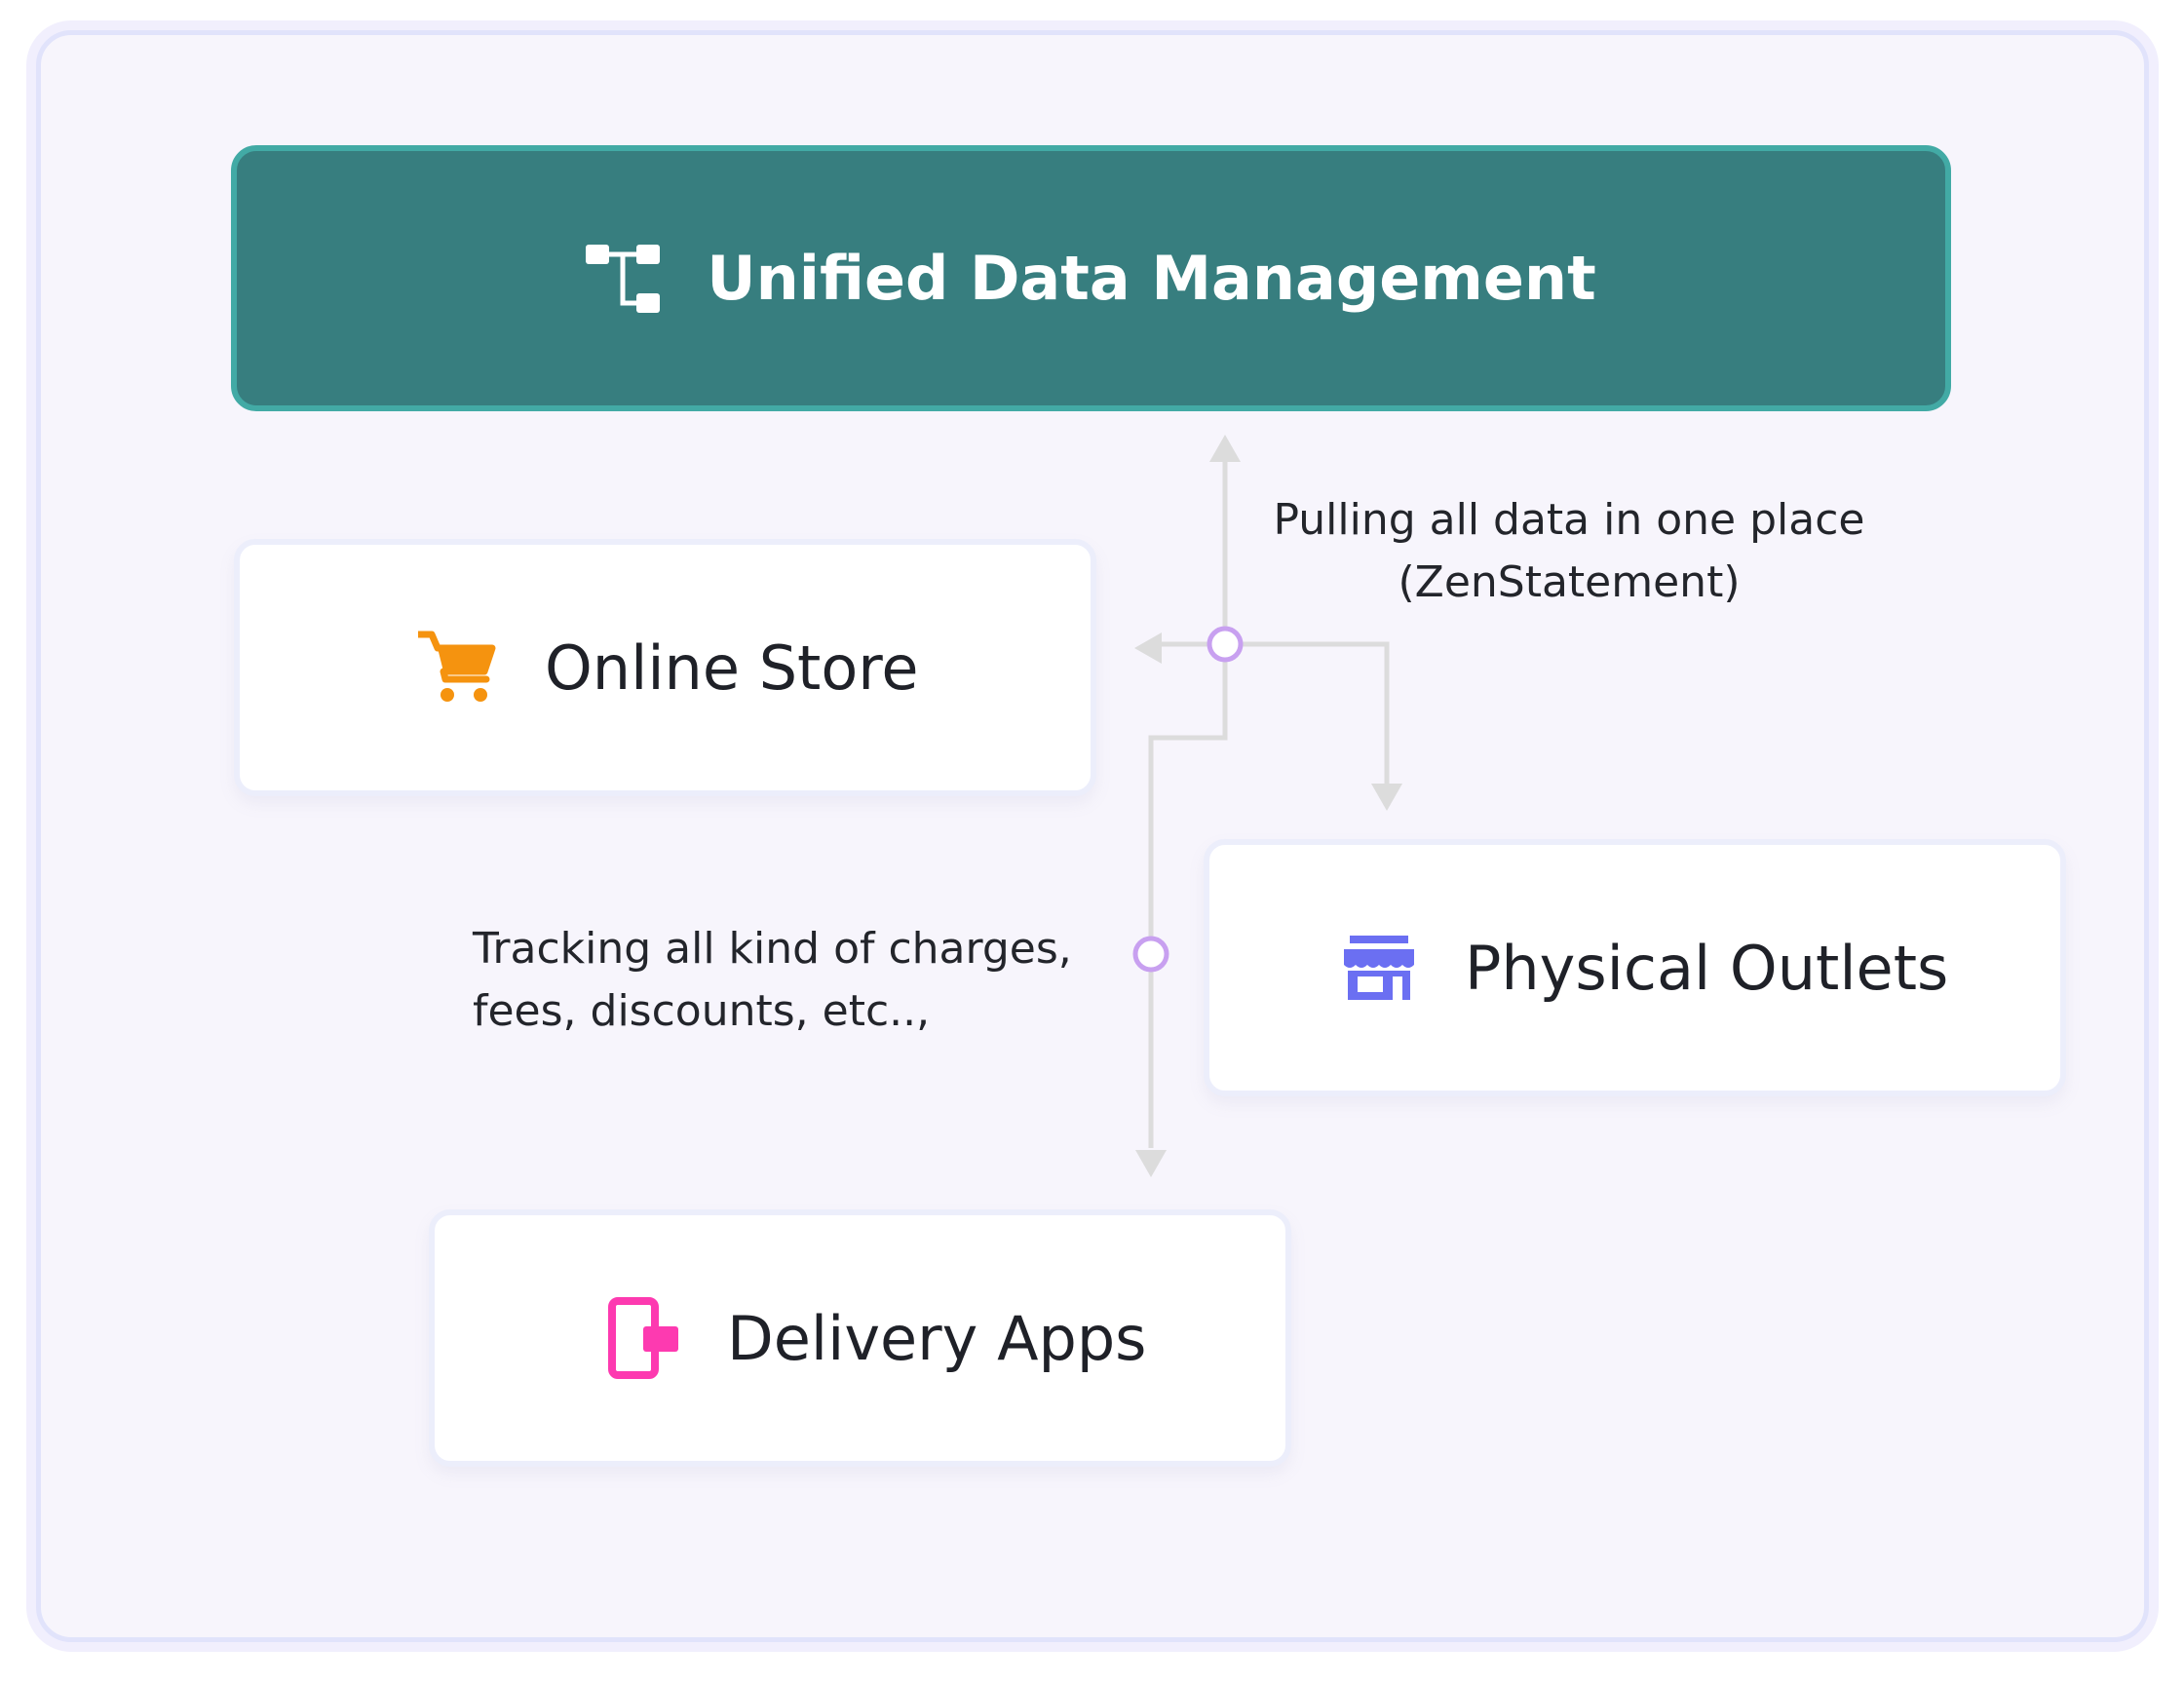  I want to click on mobile-phone-icon, so click(643, 1338).